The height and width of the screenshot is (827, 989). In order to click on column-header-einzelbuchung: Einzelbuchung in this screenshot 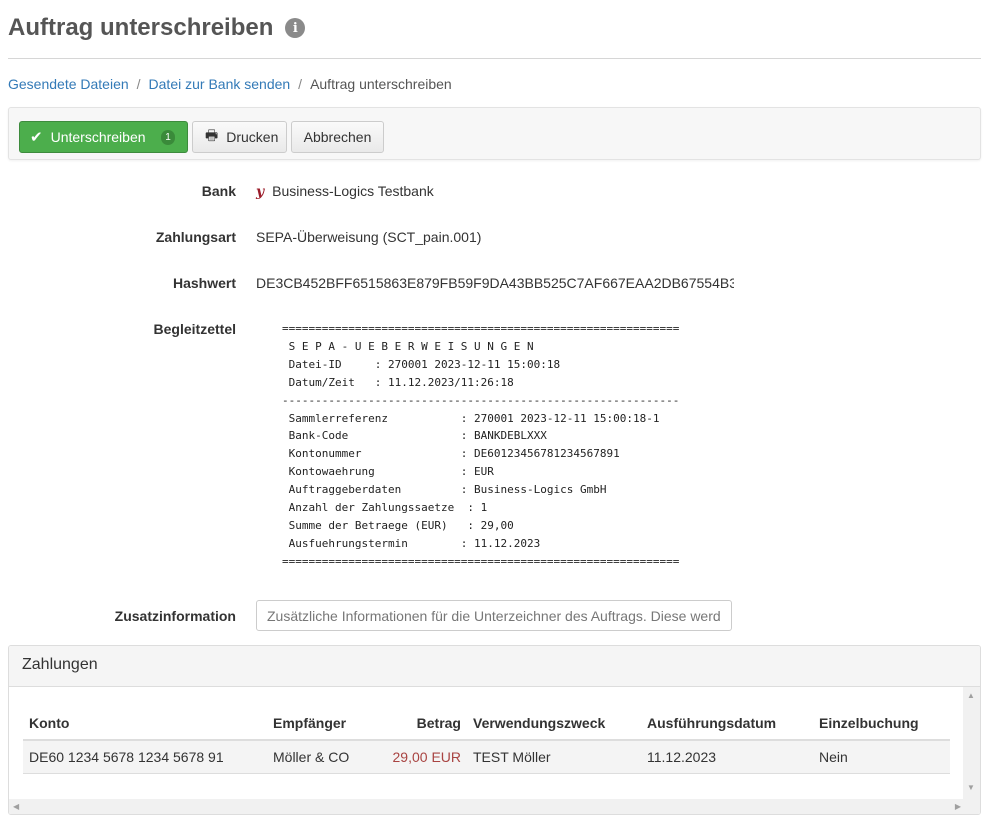, I will do `click(881, 724)`.